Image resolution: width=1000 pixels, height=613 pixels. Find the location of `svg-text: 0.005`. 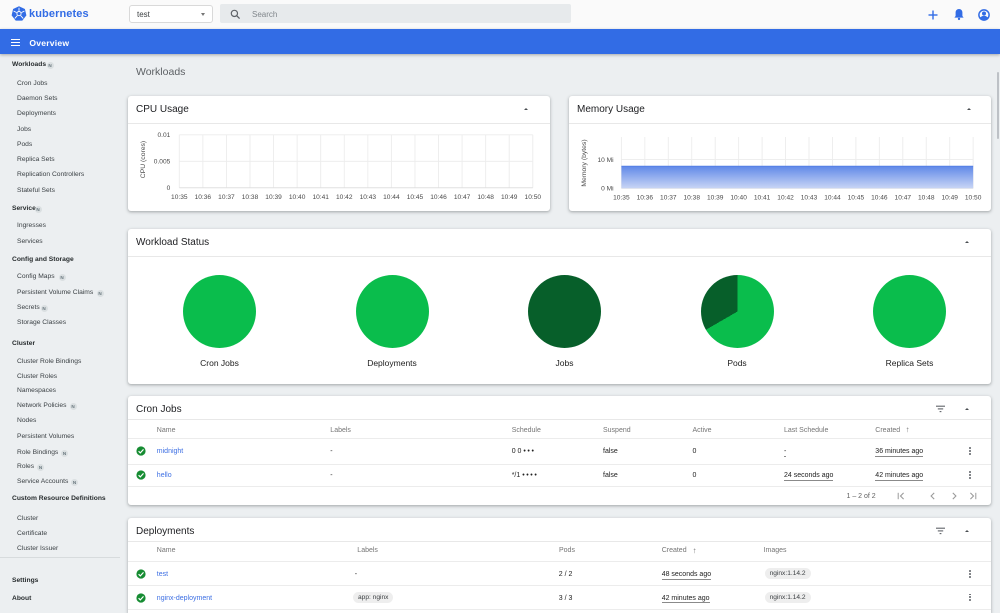

svg-text: 0.005 is located at coordinates (162, 162).